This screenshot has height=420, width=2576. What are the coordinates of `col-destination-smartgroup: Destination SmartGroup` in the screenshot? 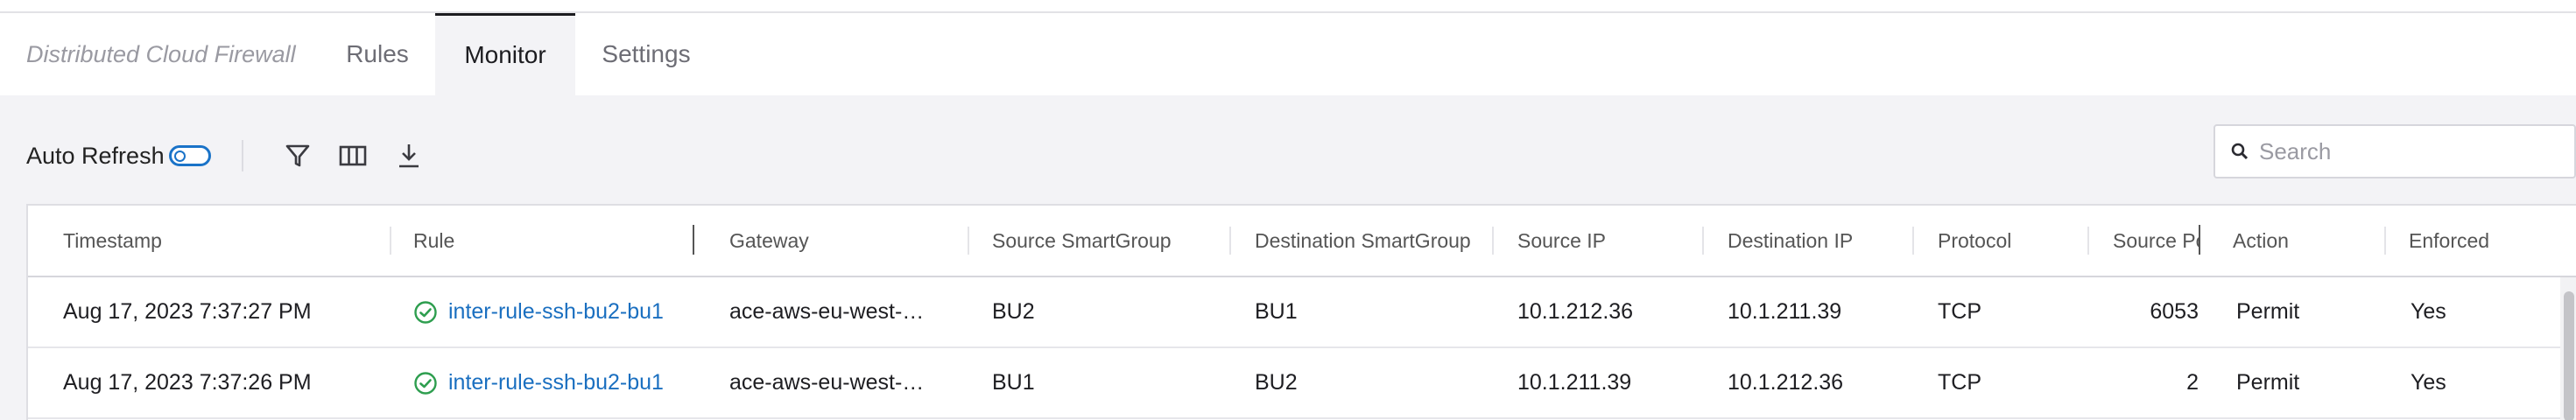 It's located at (1373, 241).